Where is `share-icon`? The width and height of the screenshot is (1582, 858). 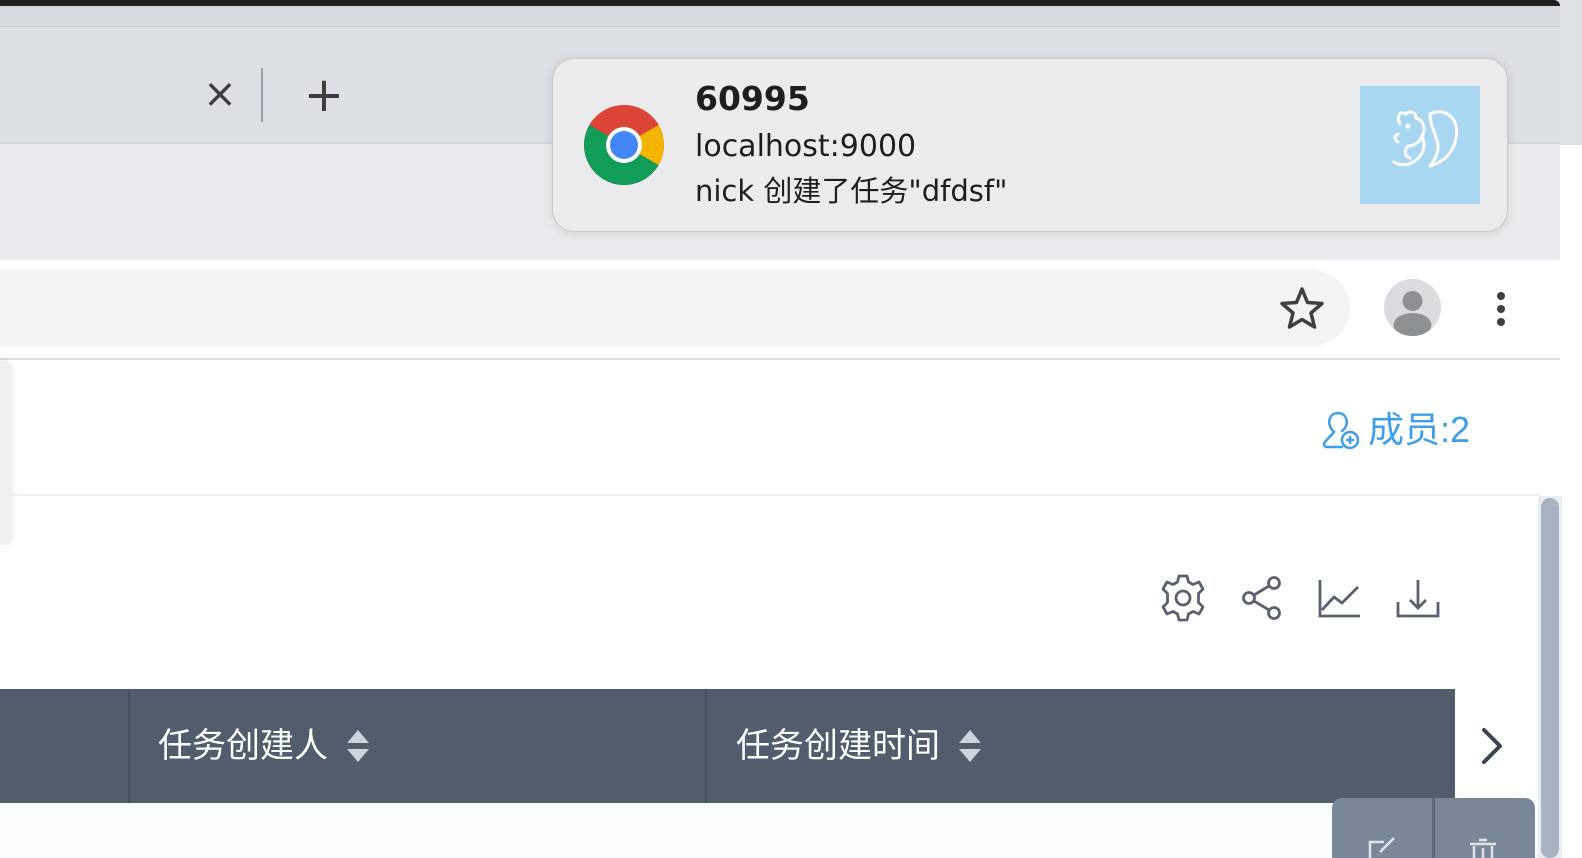 share-icon is located at coordinates (1263, 598).